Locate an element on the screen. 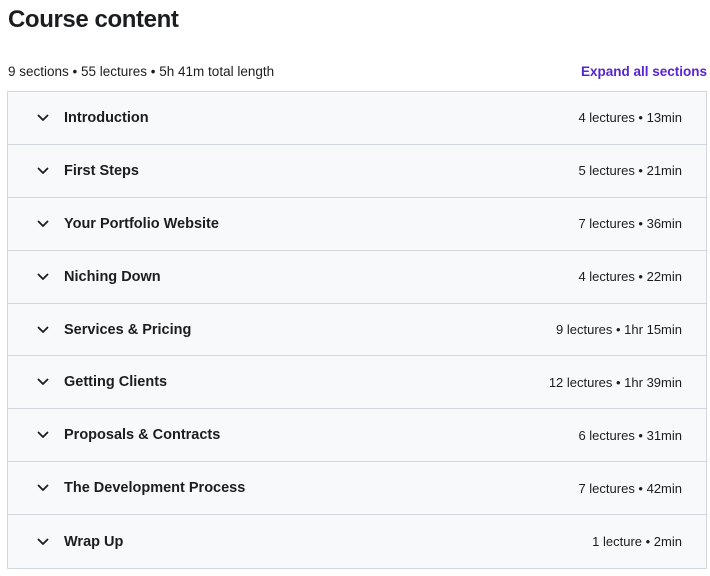  section-item: Introduction 4 lectures • 13min is located at coordinates (357, 118).